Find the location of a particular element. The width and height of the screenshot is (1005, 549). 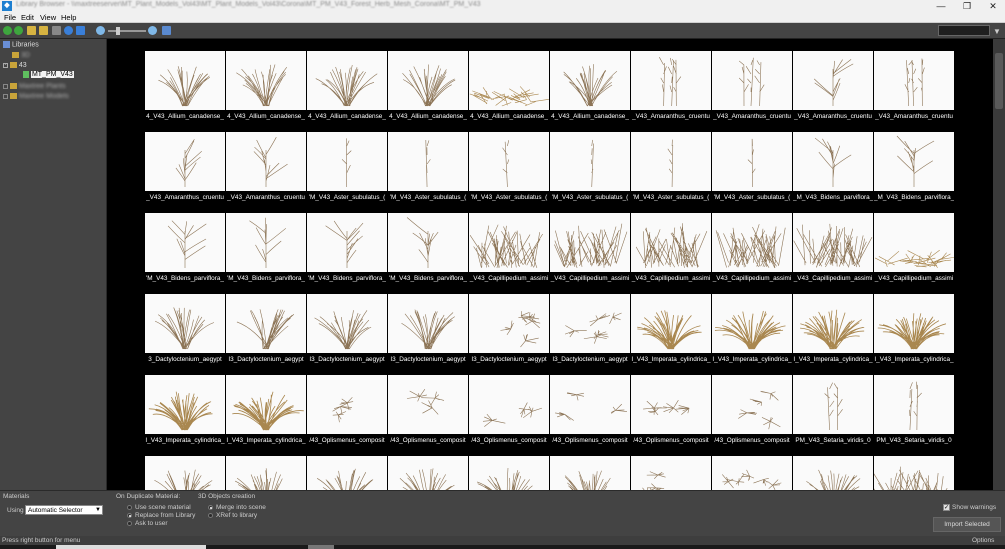

zoom-in-icon is located at coordinates (152, 30).